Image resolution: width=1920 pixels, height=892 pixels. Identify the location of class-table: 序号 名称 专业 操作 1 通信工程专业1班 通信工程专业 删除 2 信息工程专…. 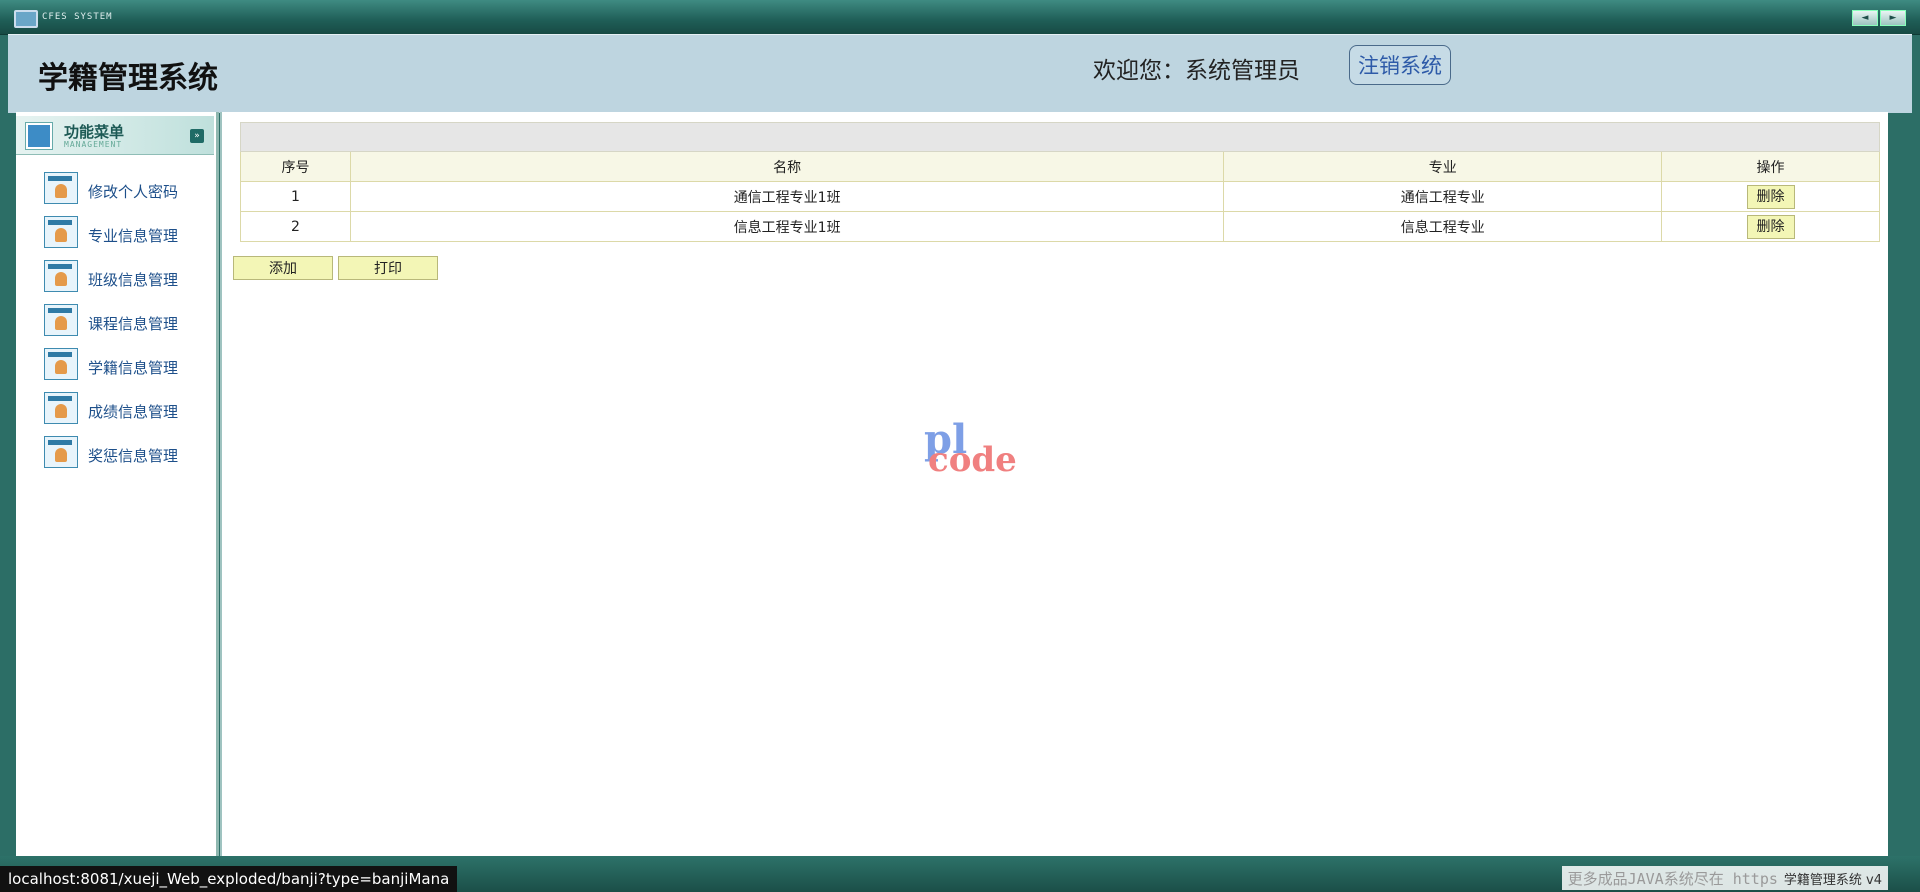
(1060, 182).